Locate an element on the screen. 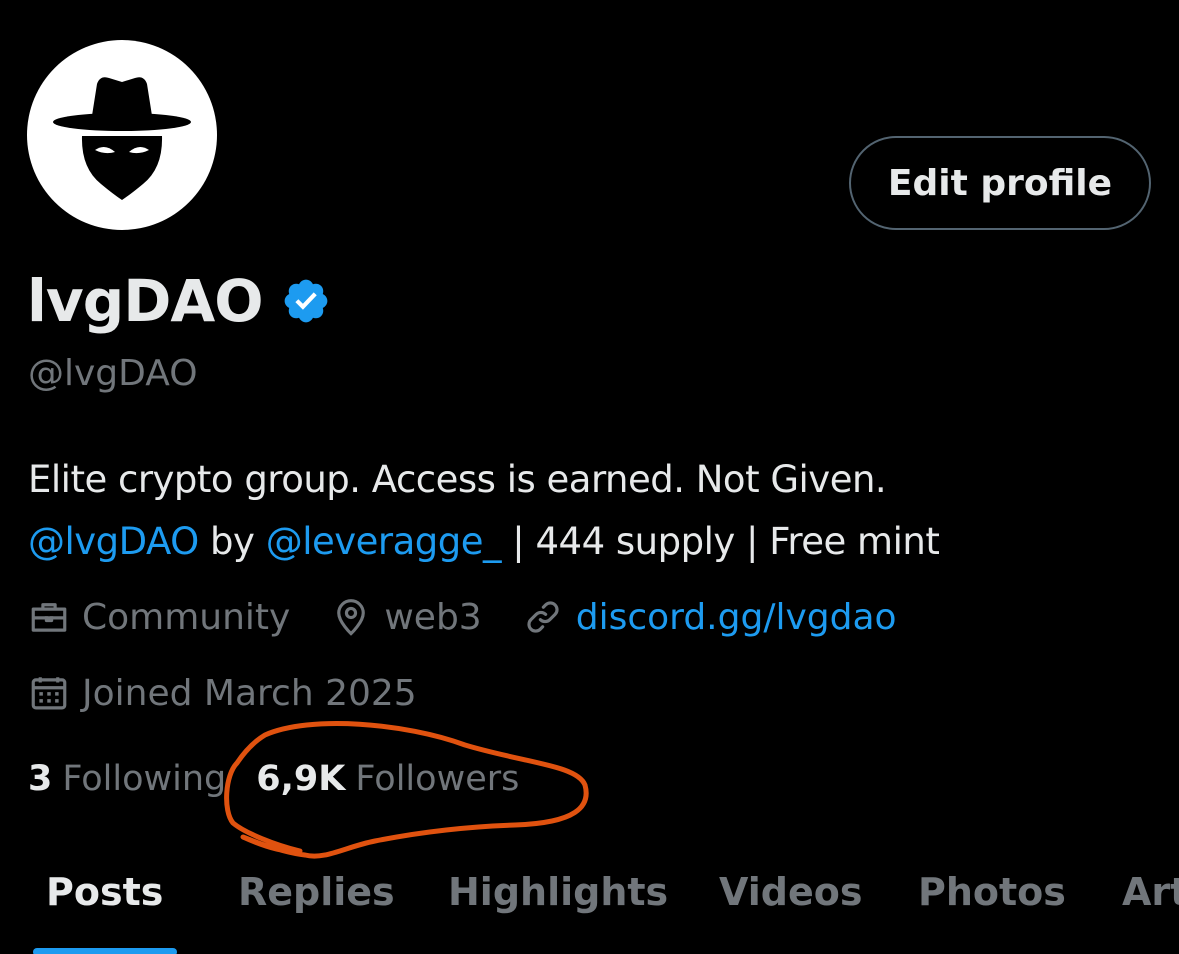 This screenshot has height=954, width=1179. tab-photos: Photos is located at coordinates (992, 892).